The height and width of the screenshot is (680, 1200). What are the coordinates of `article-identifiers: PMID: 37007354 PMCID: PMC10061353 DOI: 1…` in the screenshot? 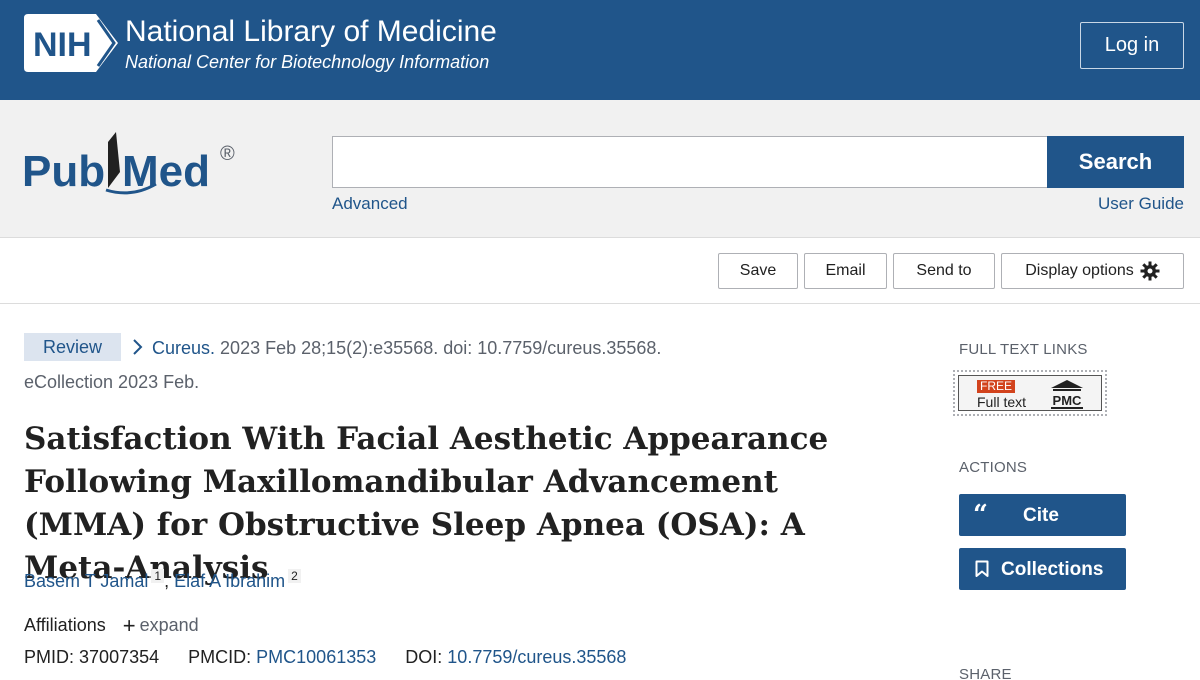 It's located at (325, 657).